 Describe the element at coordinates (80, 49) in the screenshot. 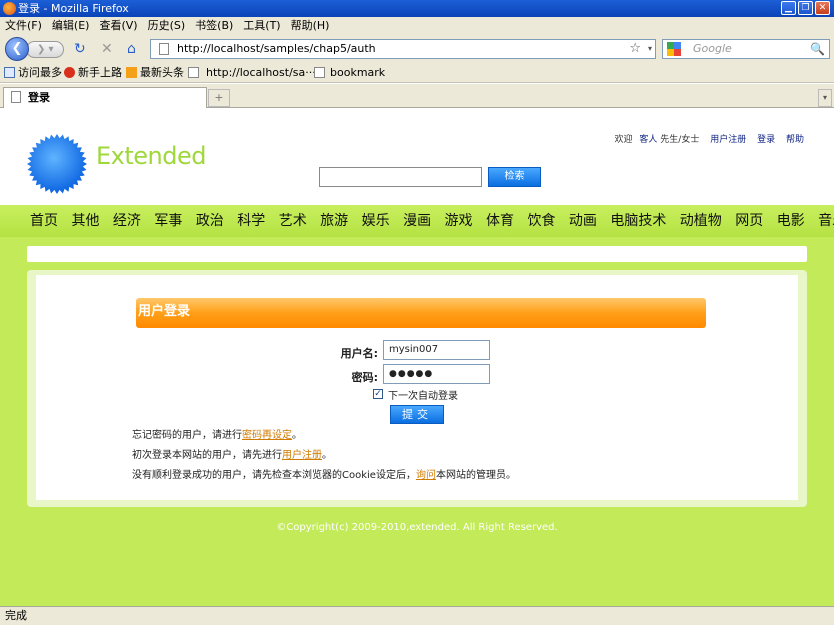

I see `reload-icon: ↻` at that location.